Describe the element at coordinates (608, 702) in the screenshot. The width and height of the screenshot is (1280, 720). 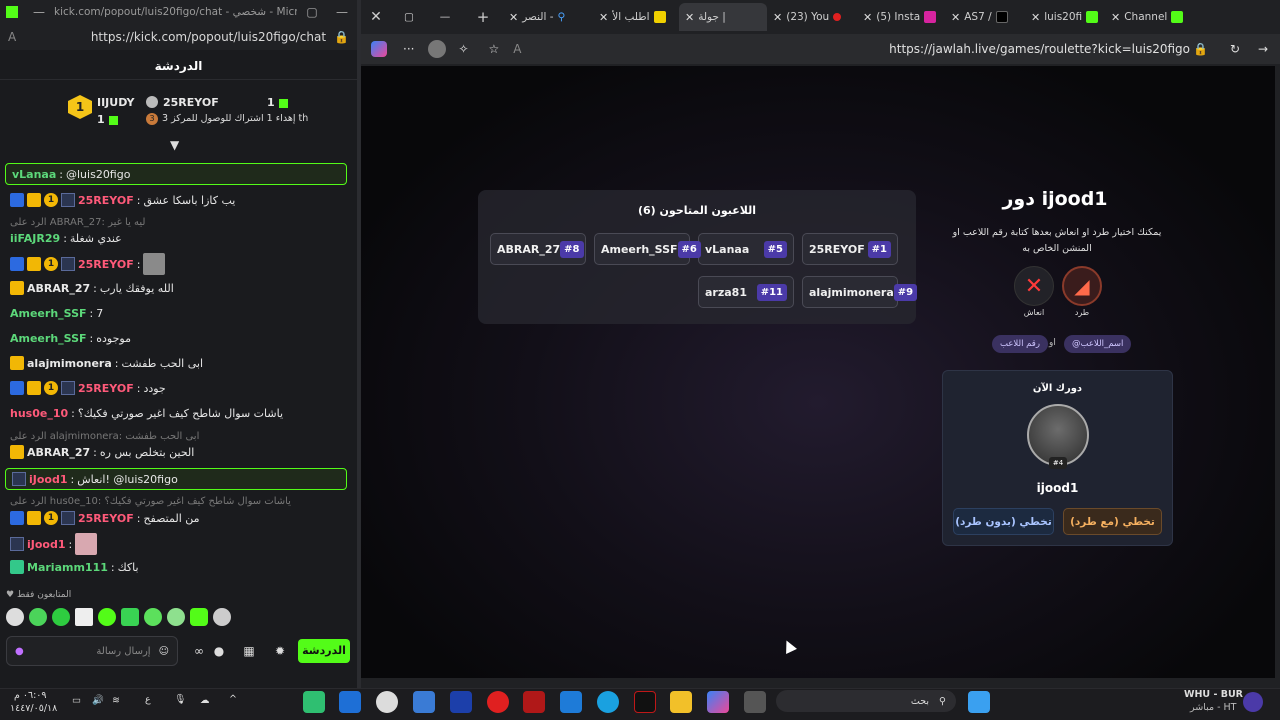
I see `edge-icon` at that location.